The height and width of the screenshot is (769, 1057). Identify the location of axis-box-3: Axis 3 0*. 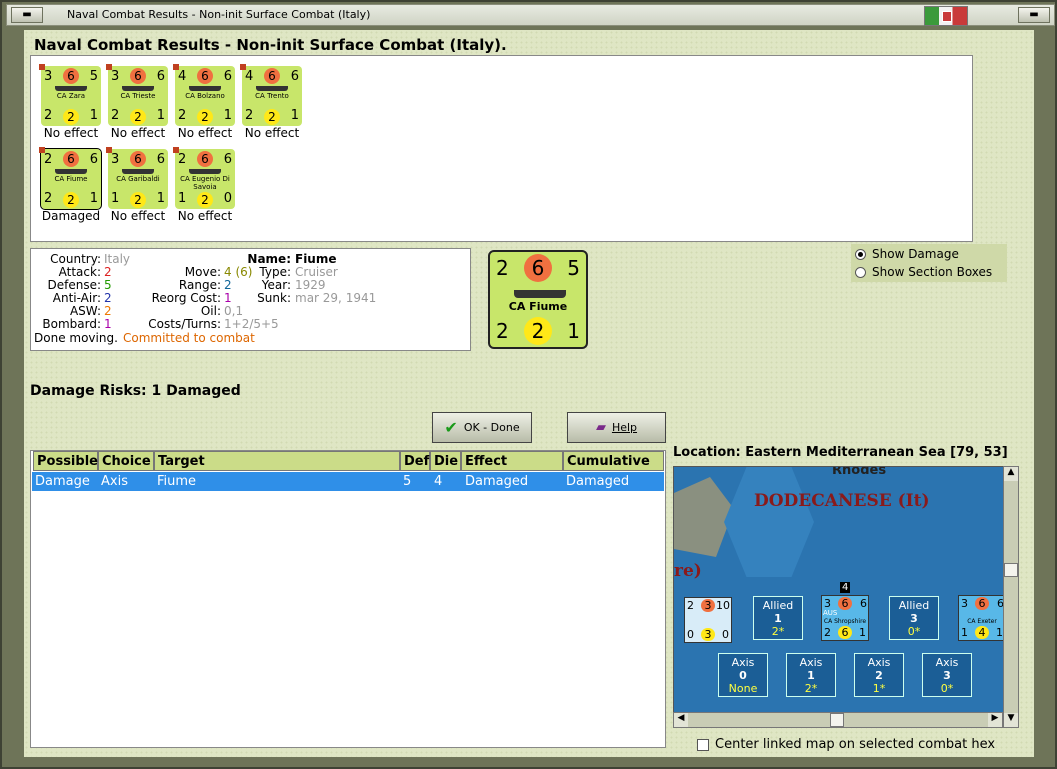
(947, 675).